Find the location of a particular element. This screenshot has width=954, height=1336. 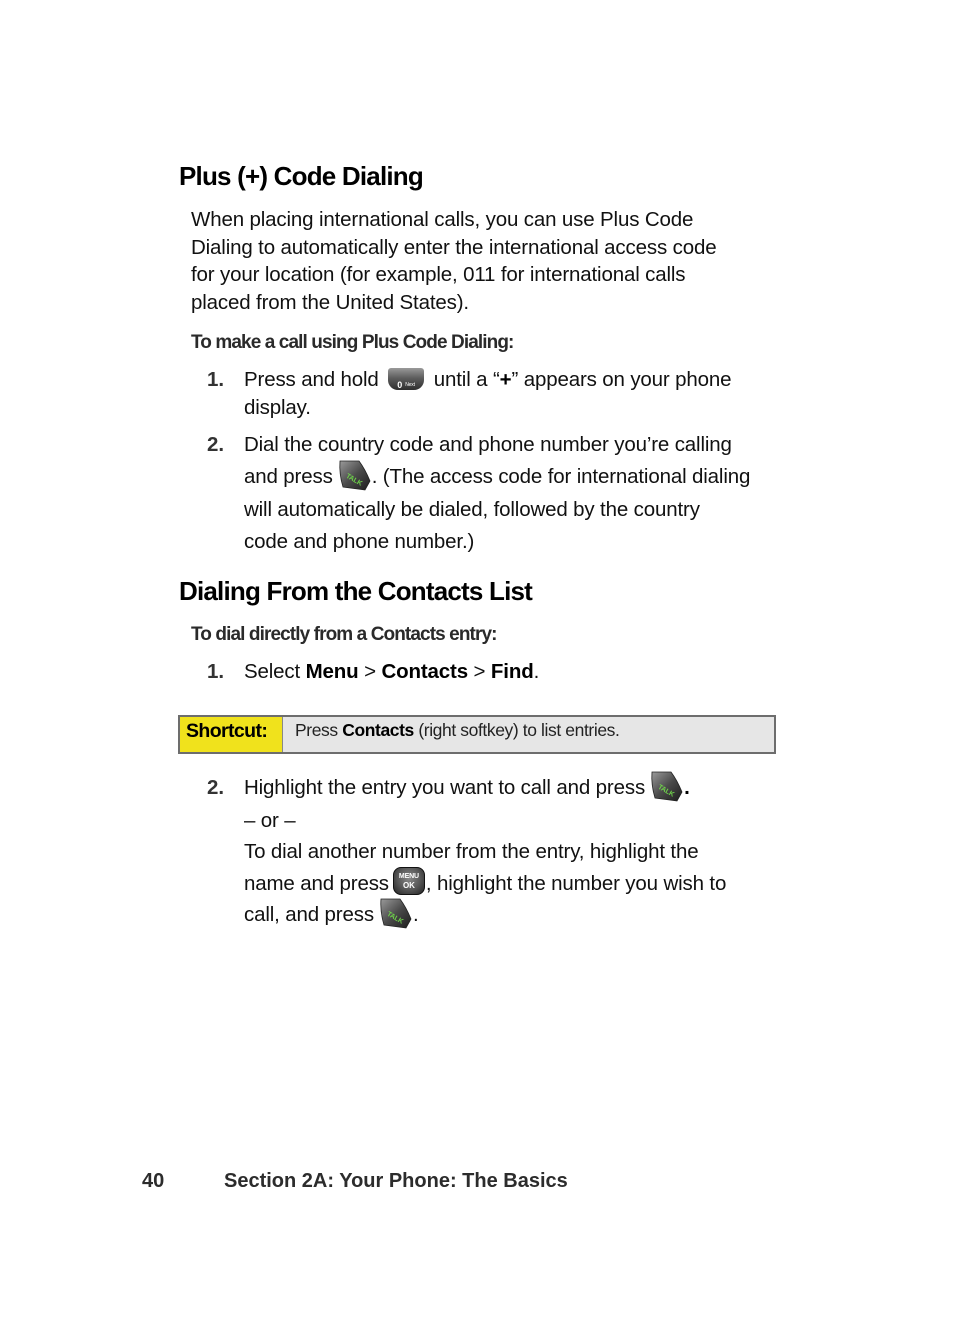

or-separator: – or – is located at coordinates (270, 820).